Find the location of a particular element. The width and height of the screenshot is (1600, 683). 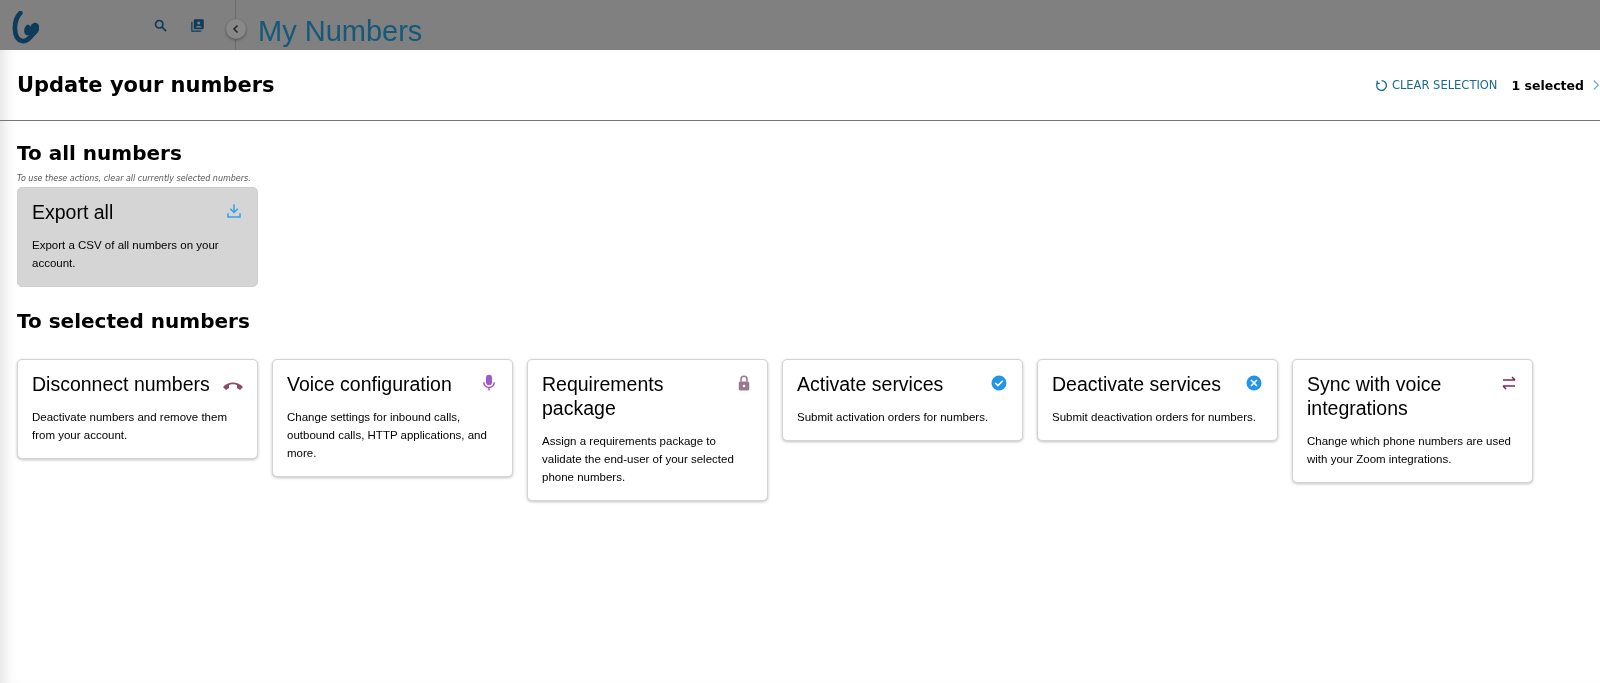

card-title: Requirements package is located at coordinates (603, 396).